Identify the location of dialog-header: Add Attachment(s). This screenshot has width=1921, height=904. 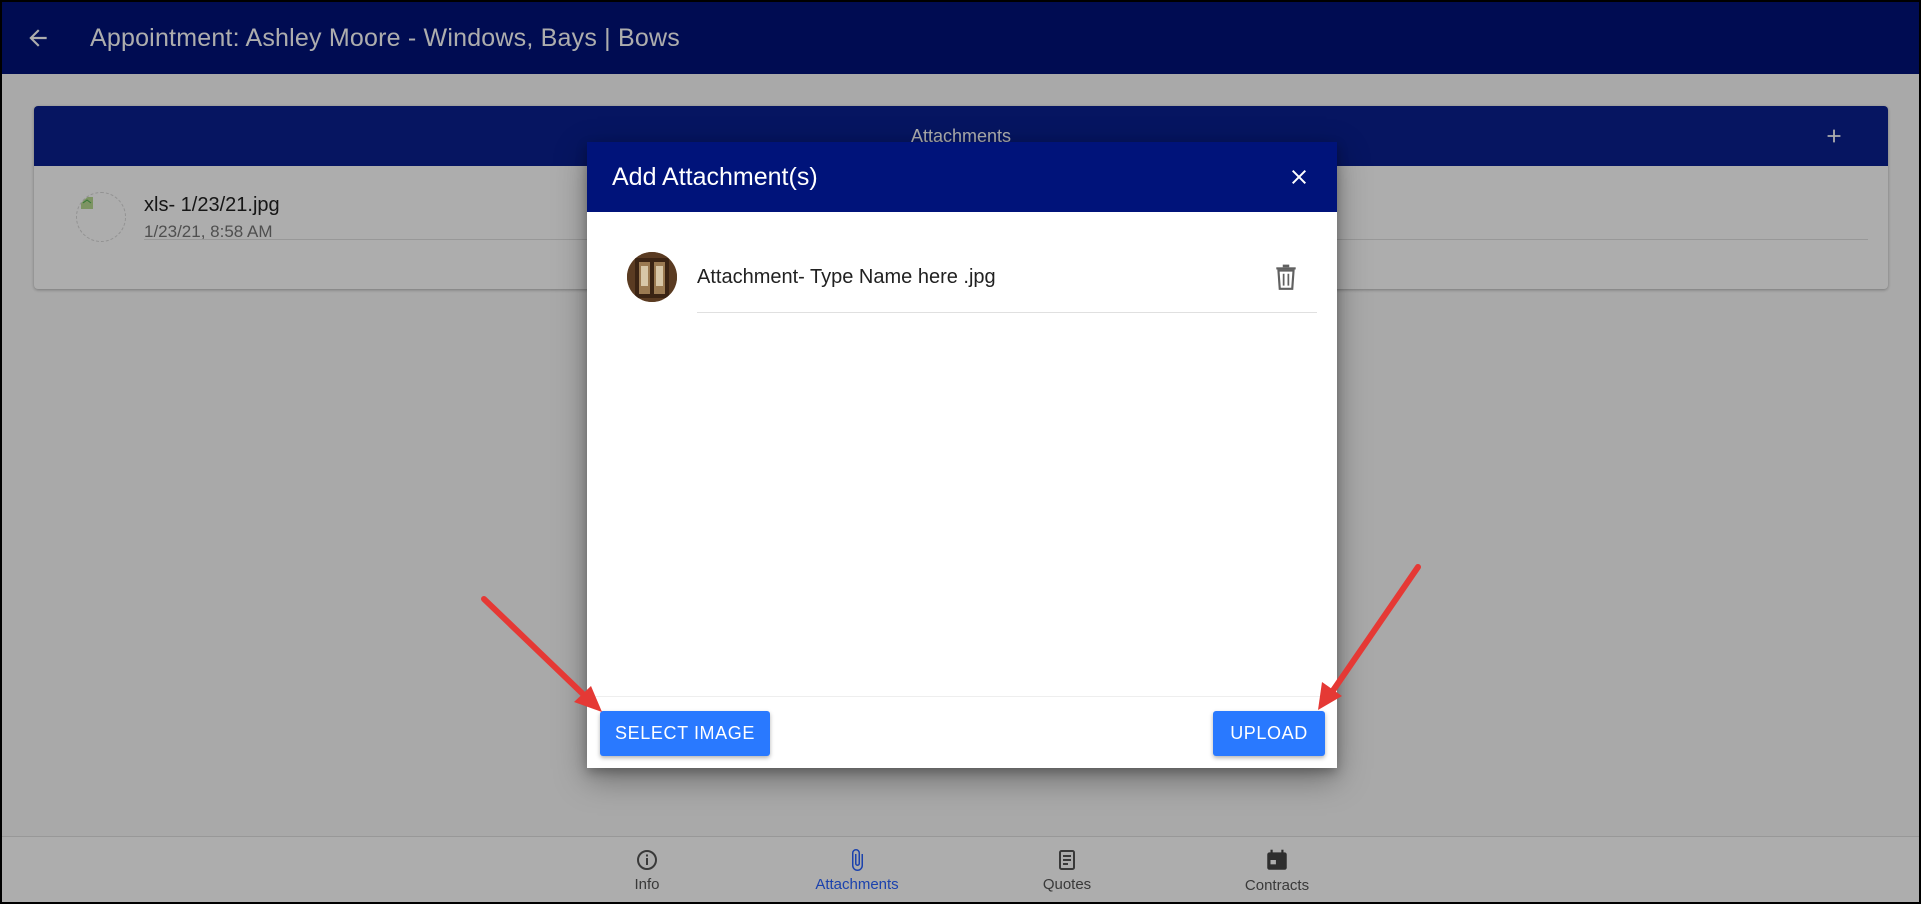
(962, 177).